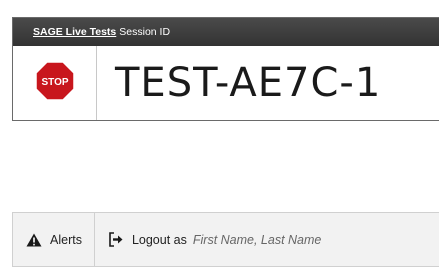 The height and width of the screenshot is (275, 439). Describe the element at coordinates (116, 239) in the screenshot. I see `logout-icon` at that location.